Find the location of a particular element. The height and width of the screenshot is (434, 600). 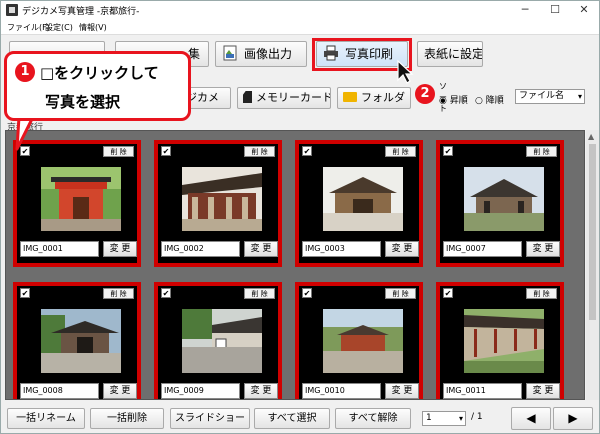

photo-card: ✔ 削 除 IMG_0003 変 更 is located at coordinates (359, 203).